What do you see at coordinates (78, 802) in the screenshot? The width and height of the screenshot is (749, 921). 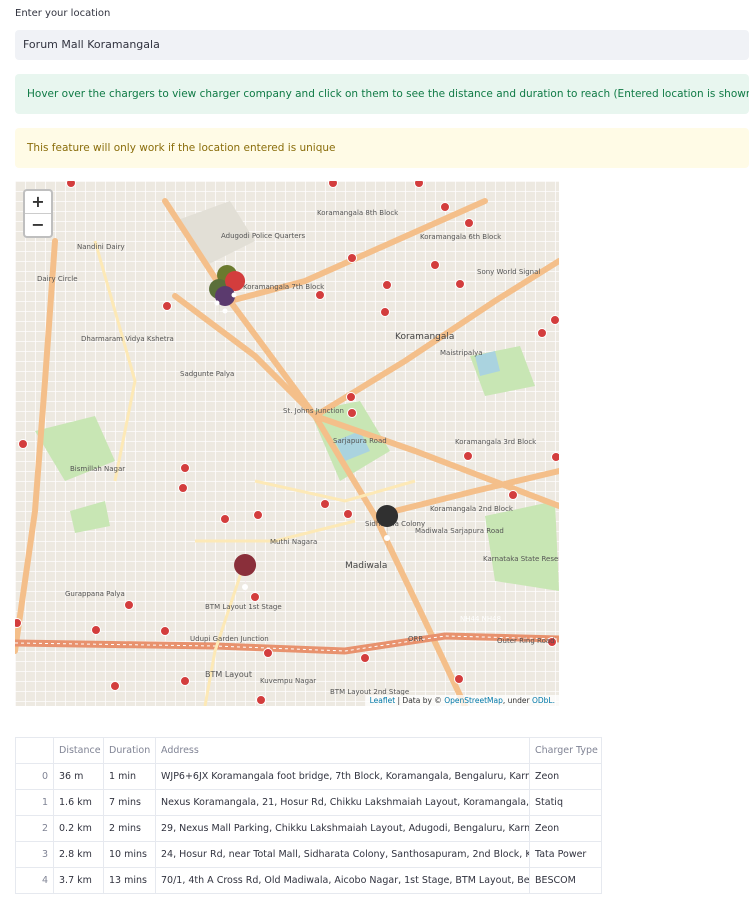 I see `distance-cell: 1.6 km` at bounding box center [78, 802].